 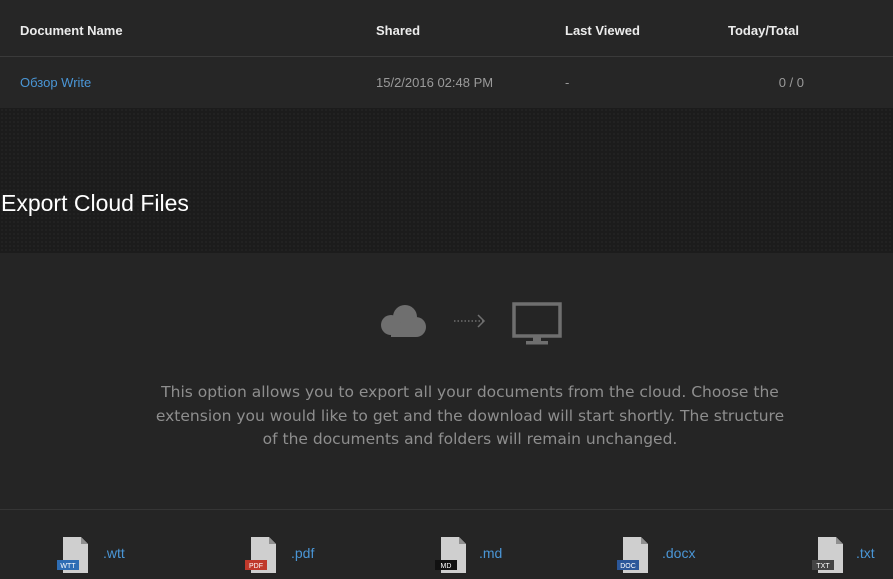 I want to click on export-section-title: Export Cloud Files, so click(x=95, y=203).